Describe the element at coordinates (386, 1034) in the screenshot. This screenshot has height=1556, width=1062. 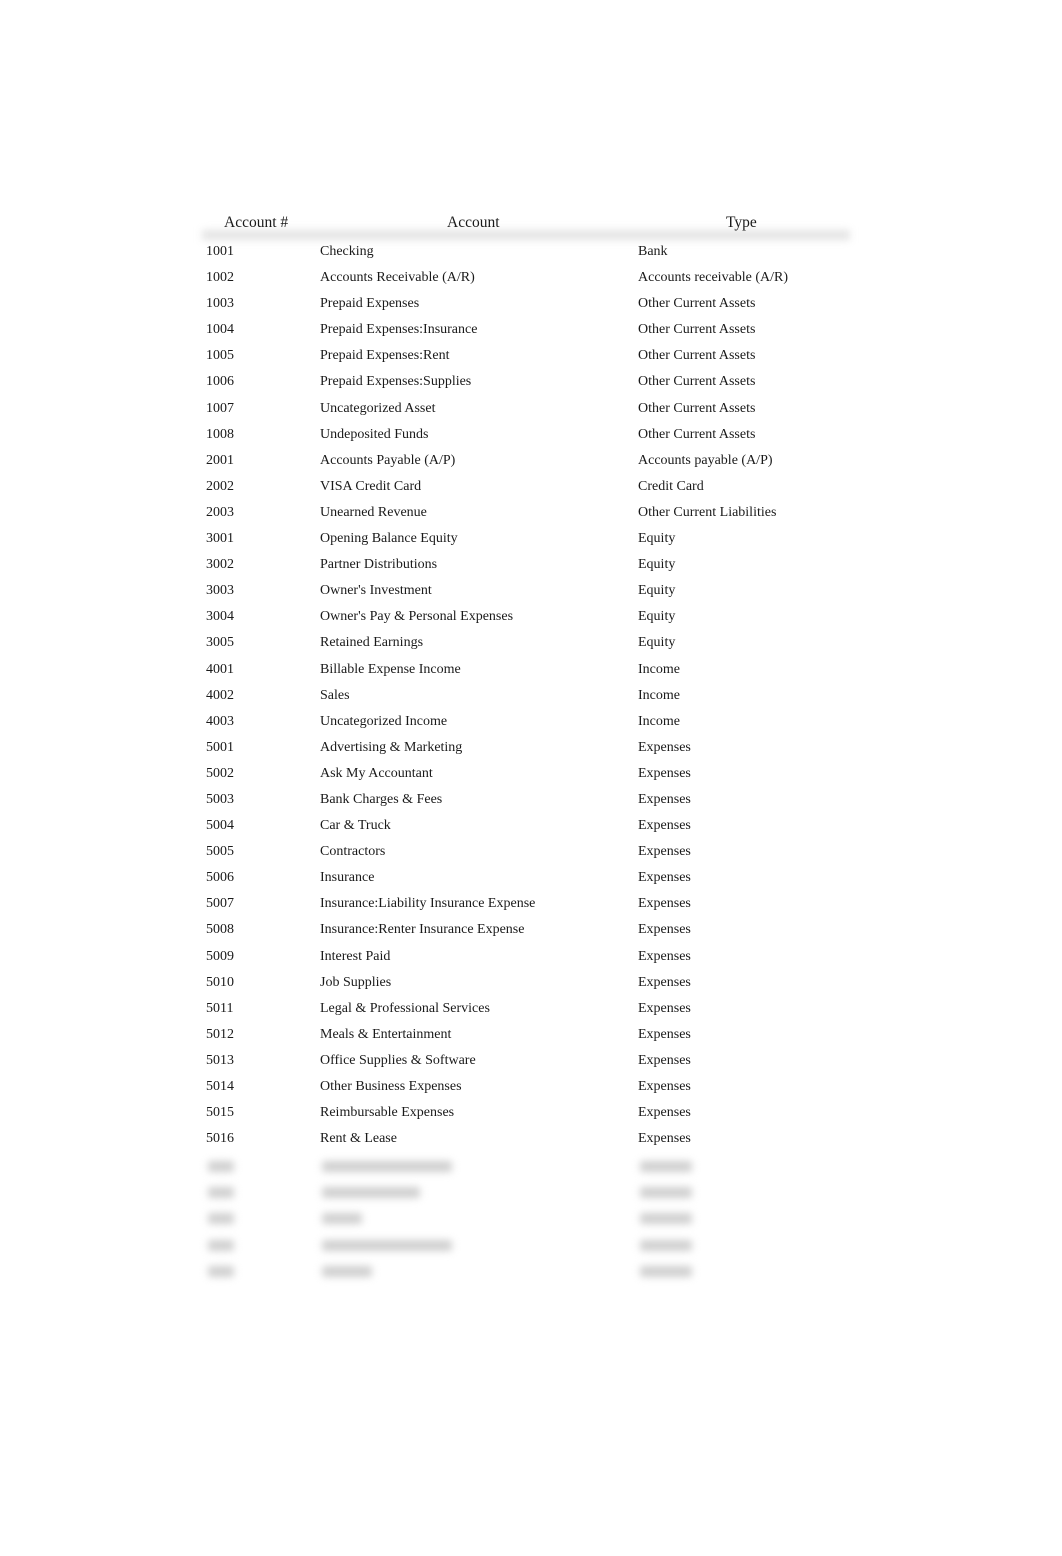
I see `account-name-cell: Meals & Entertainment` at that location.